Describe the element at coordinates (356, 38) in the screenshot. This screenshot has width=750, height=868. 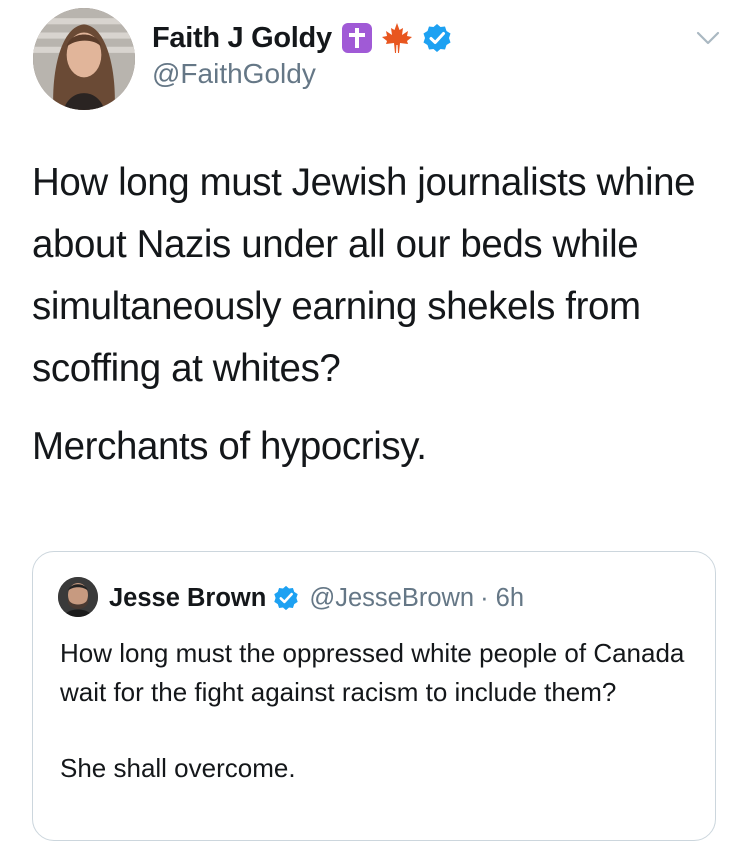
I see `latin-cross-icon` at that location.